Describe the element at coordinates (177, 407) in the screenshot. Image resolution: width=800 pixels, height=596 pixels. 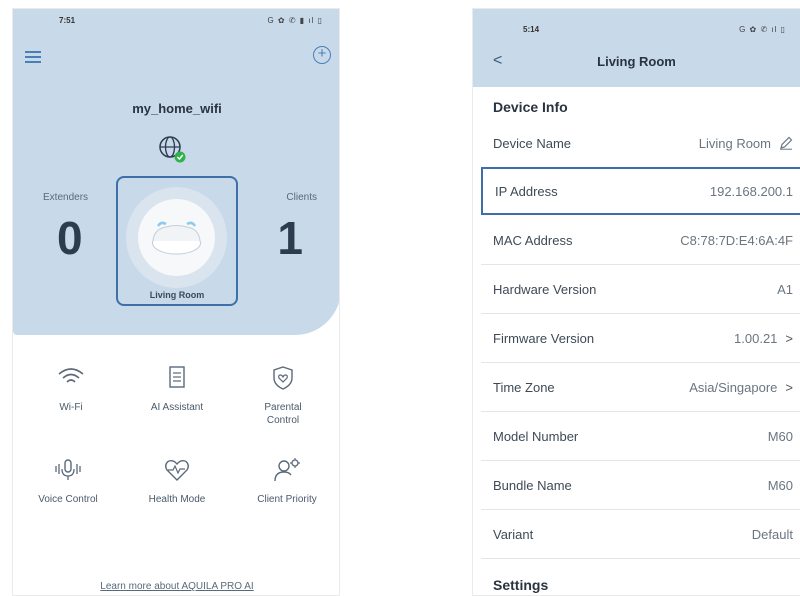
I see `tile-label: AI Assistant` at that location.